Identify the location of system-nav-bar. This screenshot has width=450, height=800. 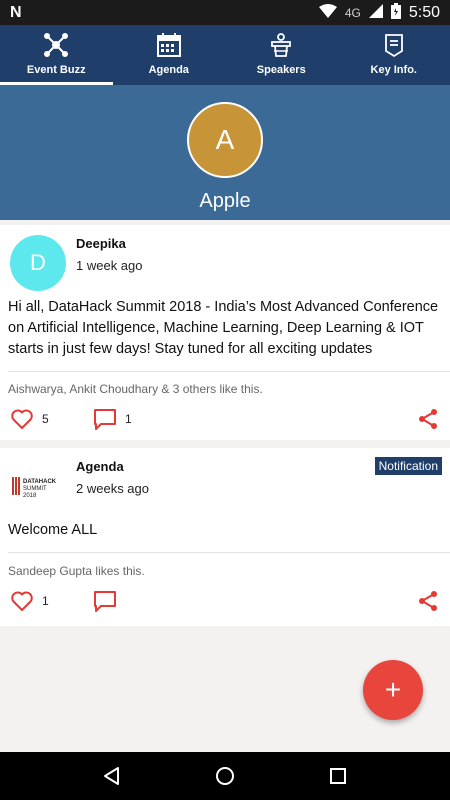
(225, 776).